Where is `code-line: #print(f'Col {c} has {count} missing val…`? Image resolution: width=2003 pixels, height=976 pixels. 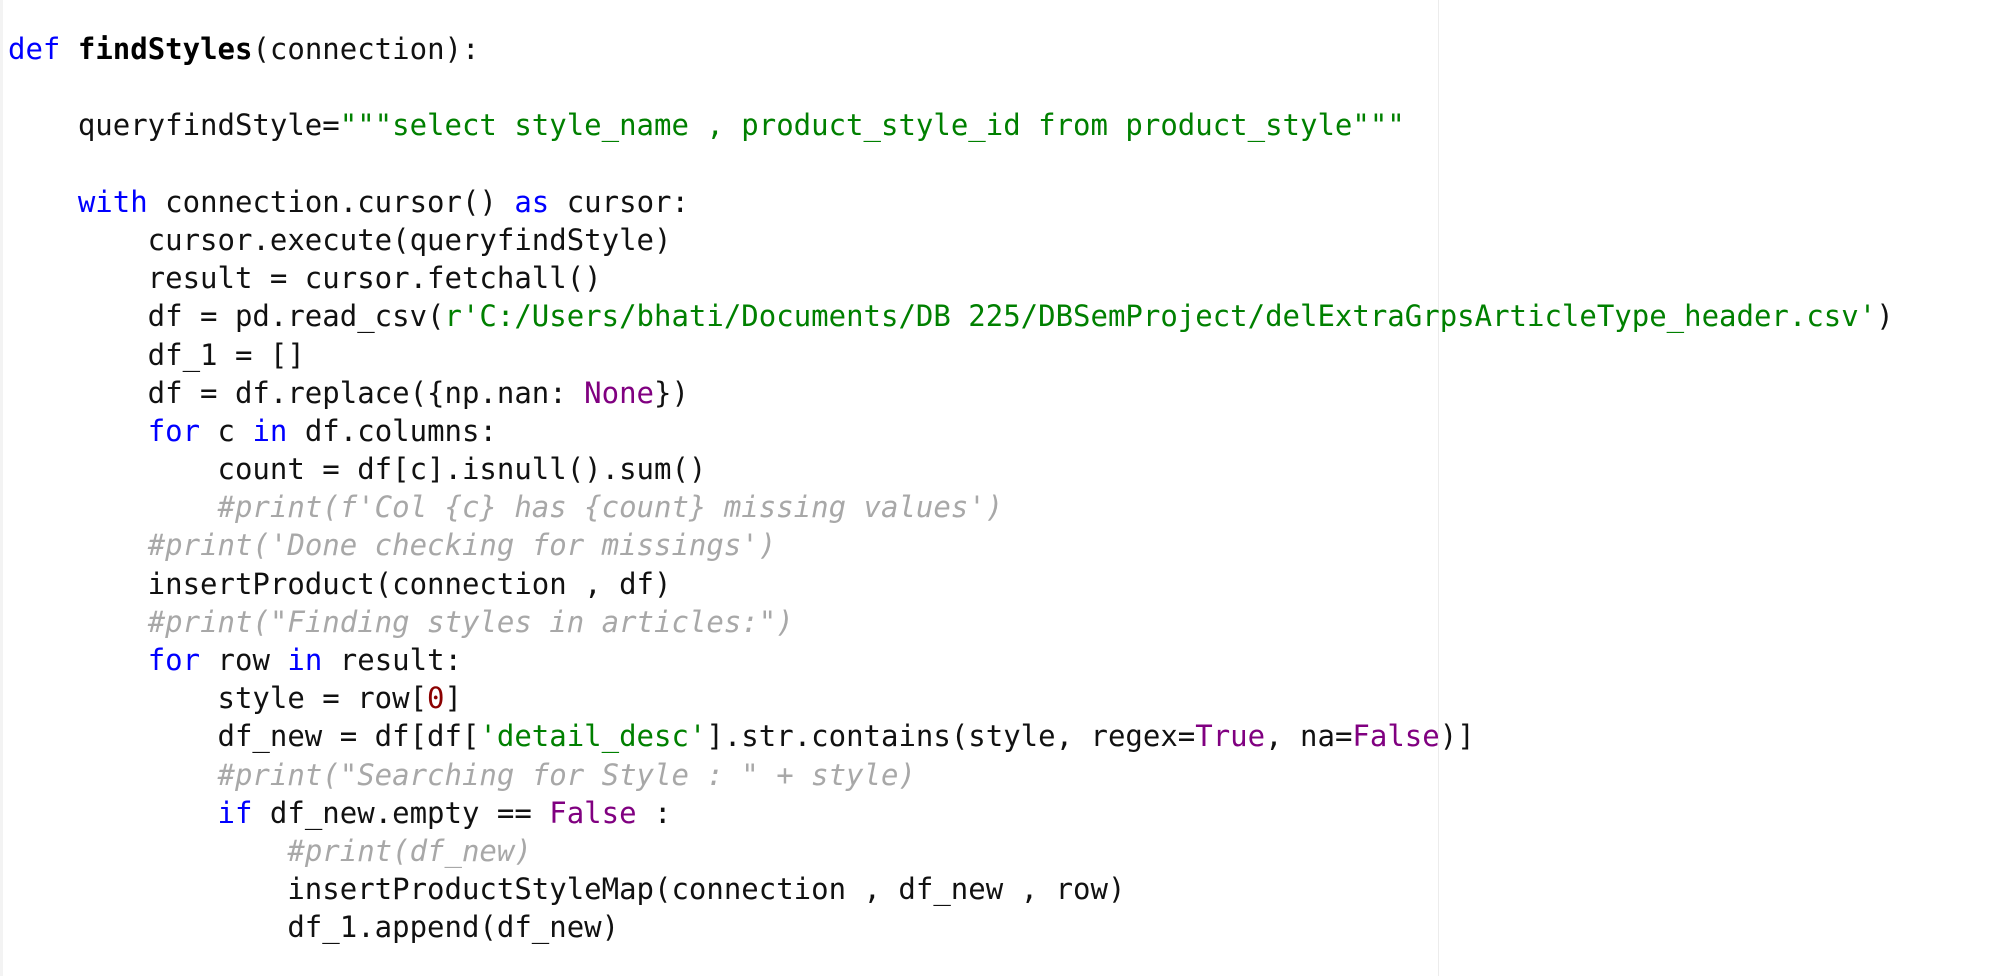
code-line: #print(f'Col {c} has {count} missing val… is located at coordinates (951, 507).